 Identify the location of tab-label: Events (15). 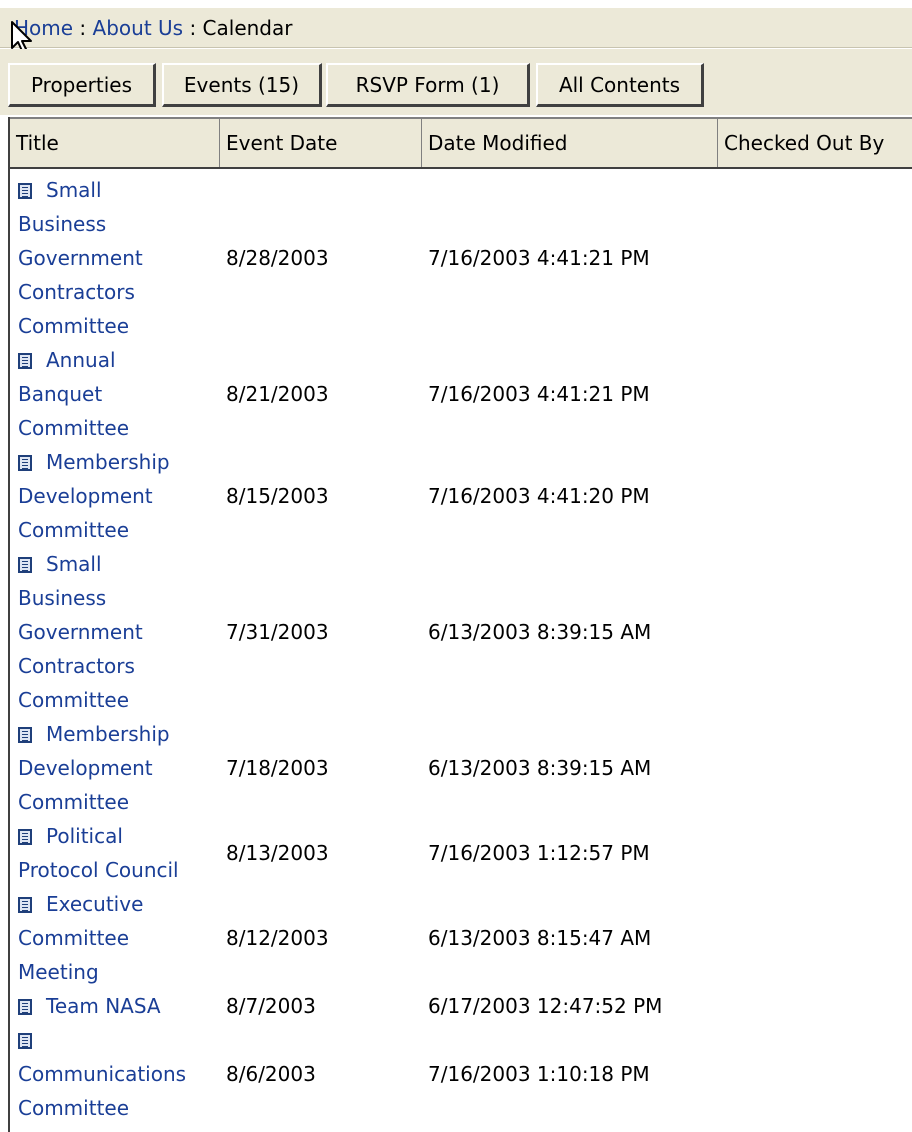
(241, 84).